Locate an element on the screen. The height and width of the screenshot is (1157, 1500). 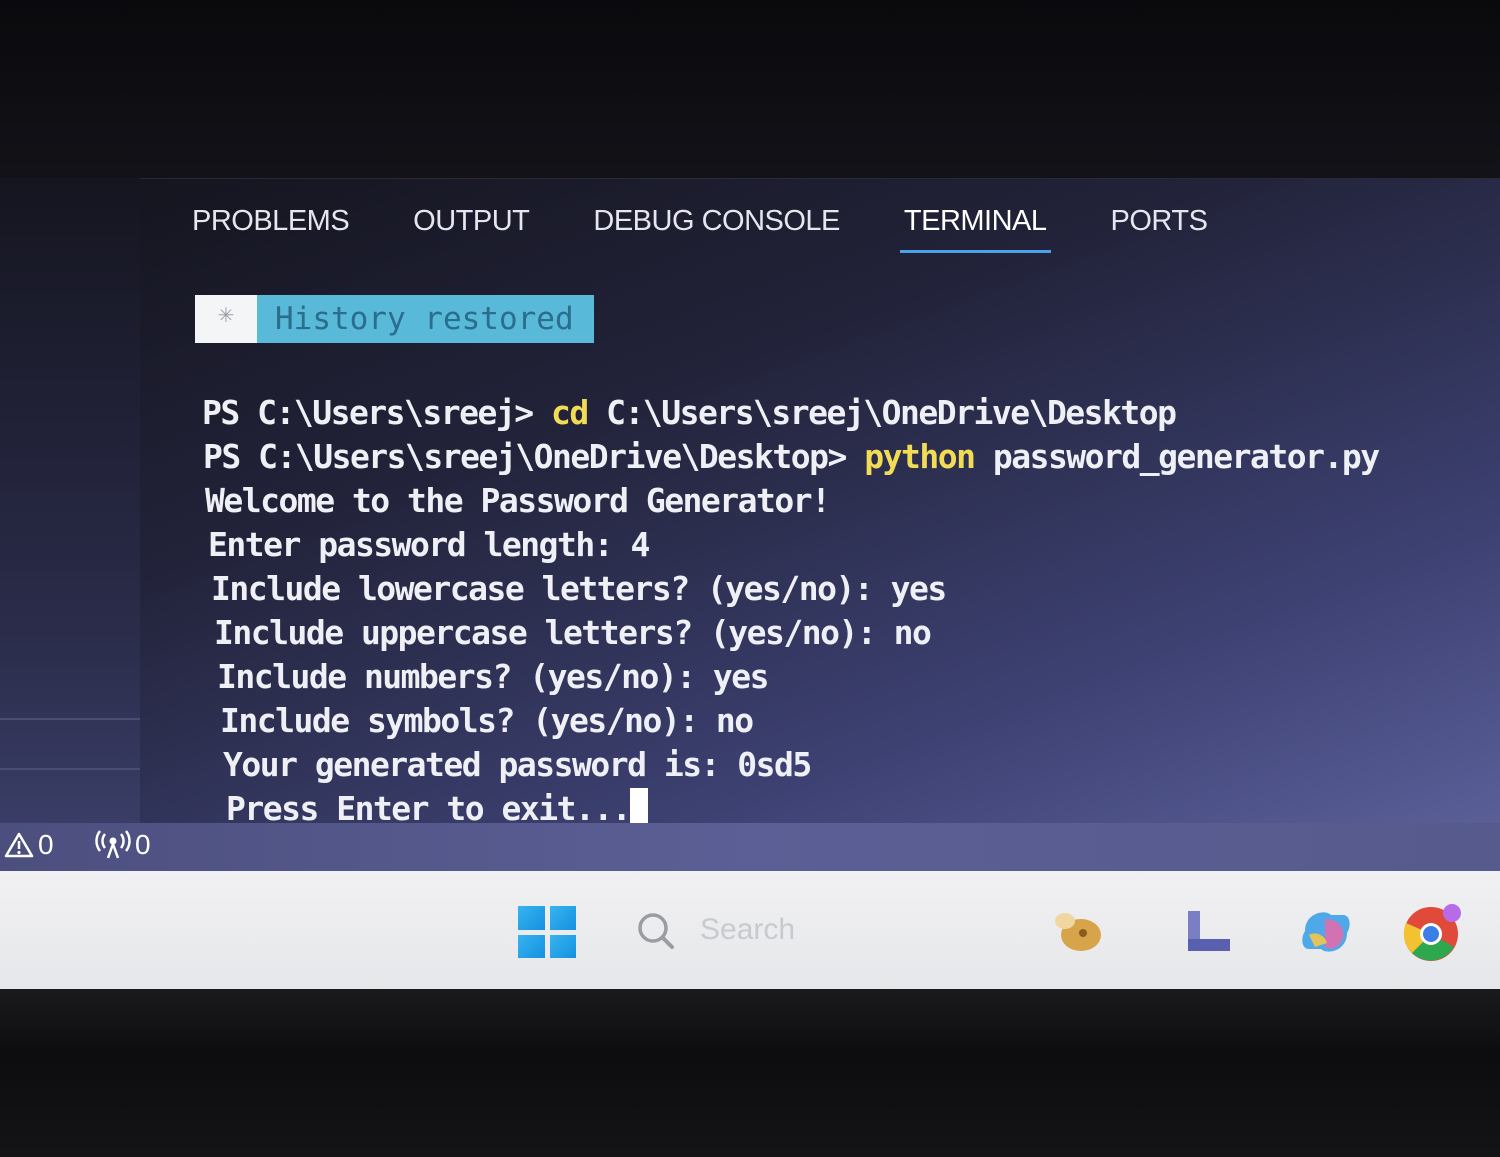
terminal-command-args: password_generator.py is located at coordinates (1177, 456).